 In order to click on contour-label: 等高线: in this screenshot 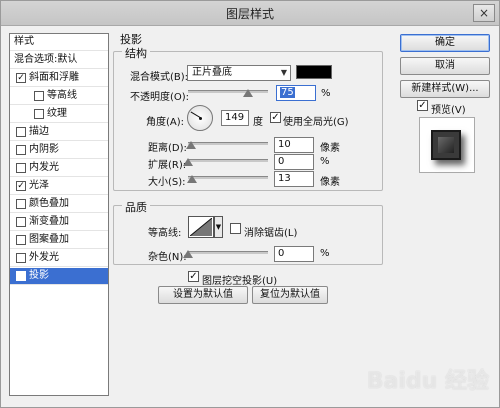, I will do `click(165, 233)`.